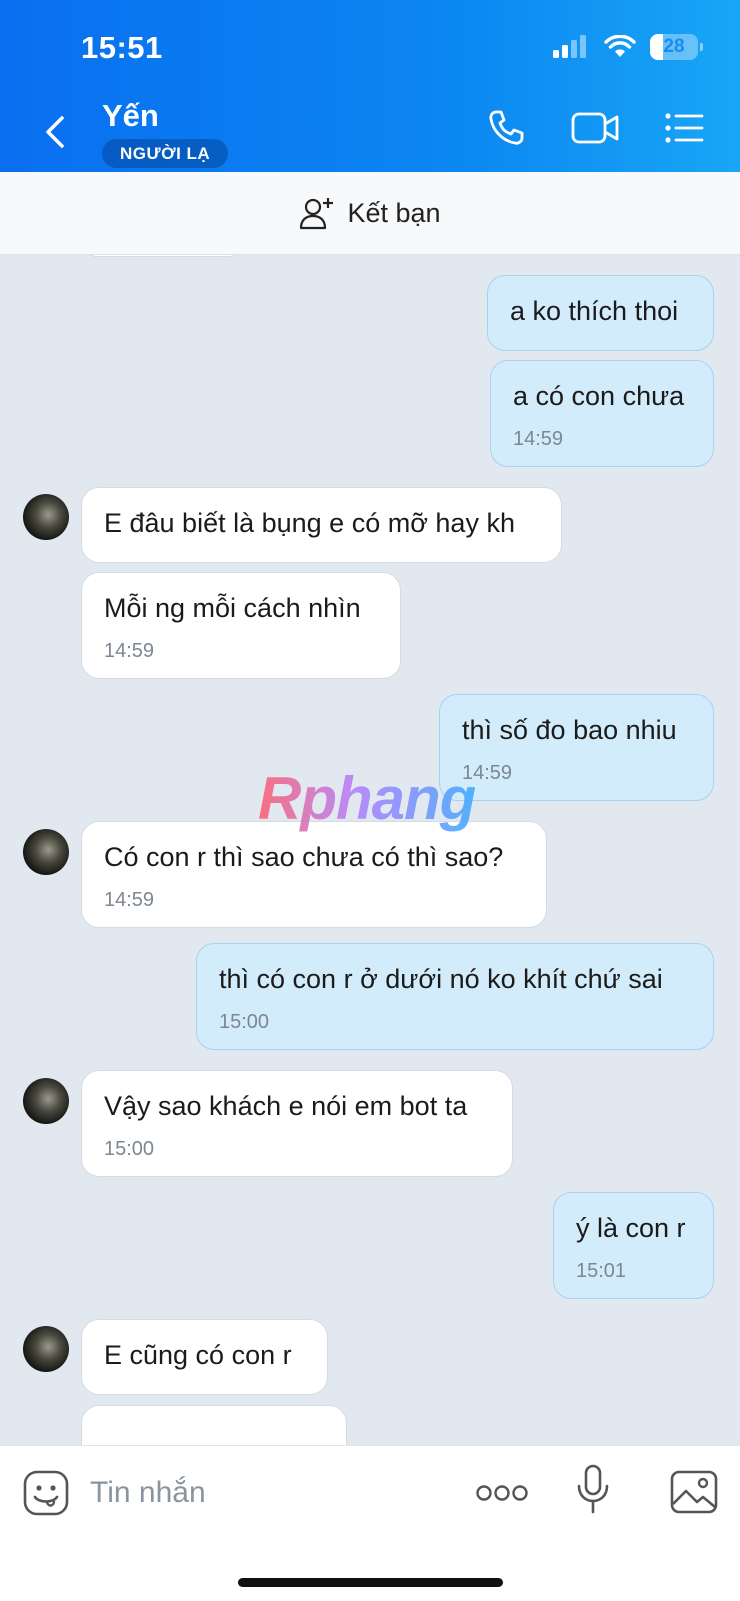 This screenshot has height=1601, width=740. What do you see at coordinates (165, 153) in the screenshot?
I see `stranger-badge: NGƯỜI LẠ` at bounding box center [165, 153].